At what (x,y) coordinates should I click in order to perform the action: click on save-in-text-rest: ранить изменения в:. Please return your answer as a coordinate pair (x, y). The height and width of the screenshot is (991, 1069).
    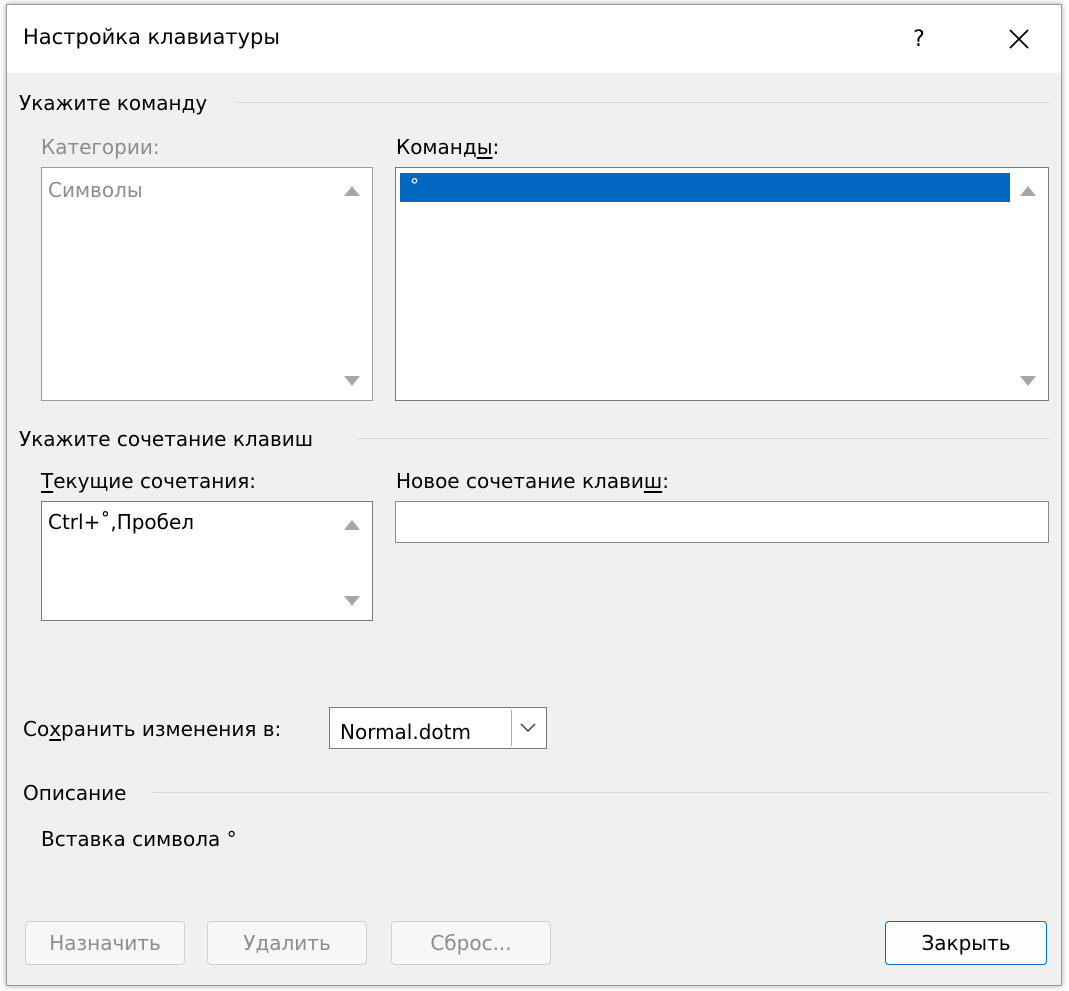
    Looking at the image, I should click on (171, 729).